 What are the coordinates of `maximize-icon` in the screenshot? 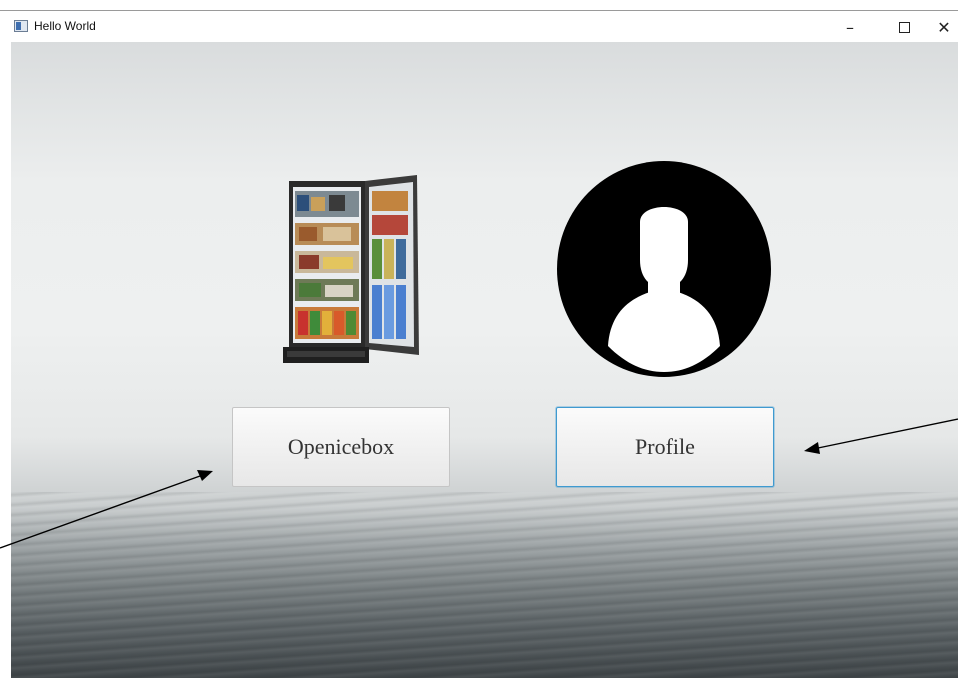 It's located at (904, 27).